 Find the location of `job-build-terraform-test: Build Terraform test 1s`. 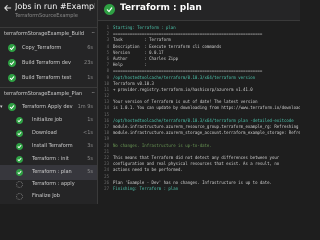

job-build-terraform-test: Build Terraform test 1s is located at coordinates (48, 78).